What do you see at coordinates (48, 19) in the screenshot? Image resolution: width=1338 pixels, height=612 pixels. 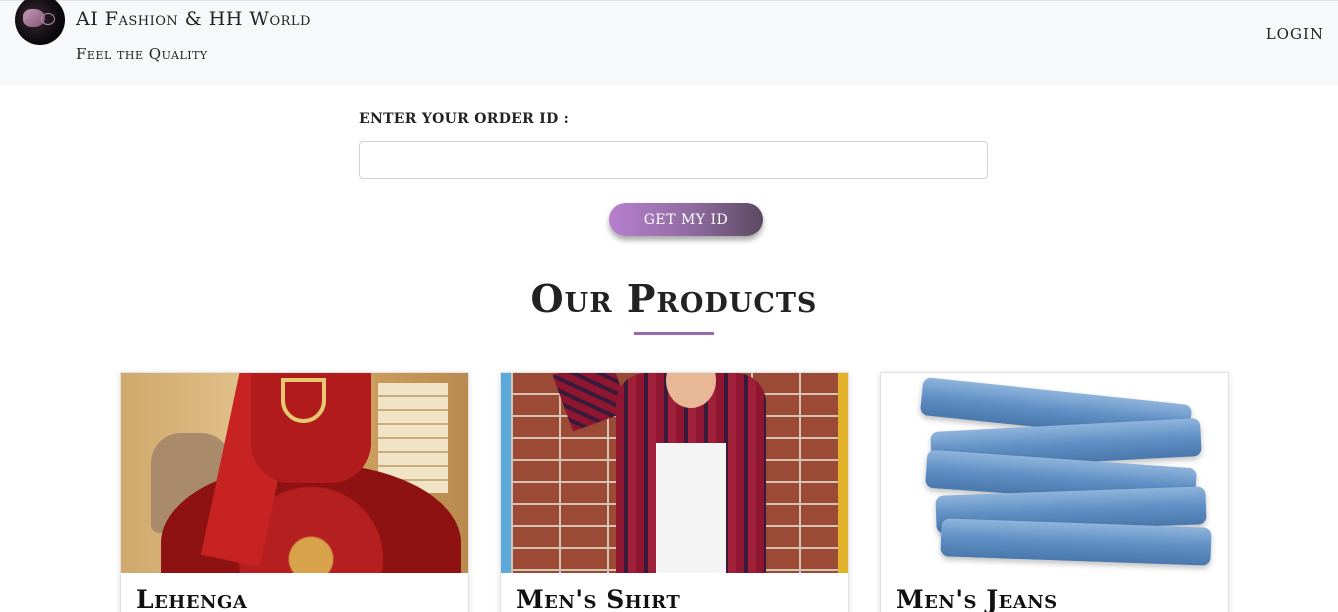 I see `logo-ring-icon` at bounding box center [48, 19].